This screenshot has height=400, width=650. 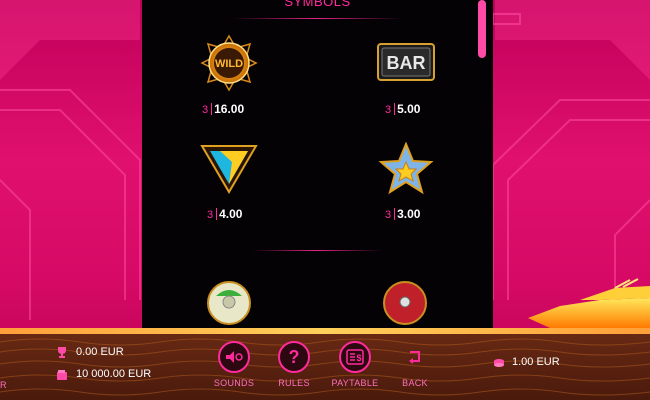 What do you see at coordinates (231, 214) in the screenshot?
I see `payout-value: 4.00` at bounding box center [231, 214].